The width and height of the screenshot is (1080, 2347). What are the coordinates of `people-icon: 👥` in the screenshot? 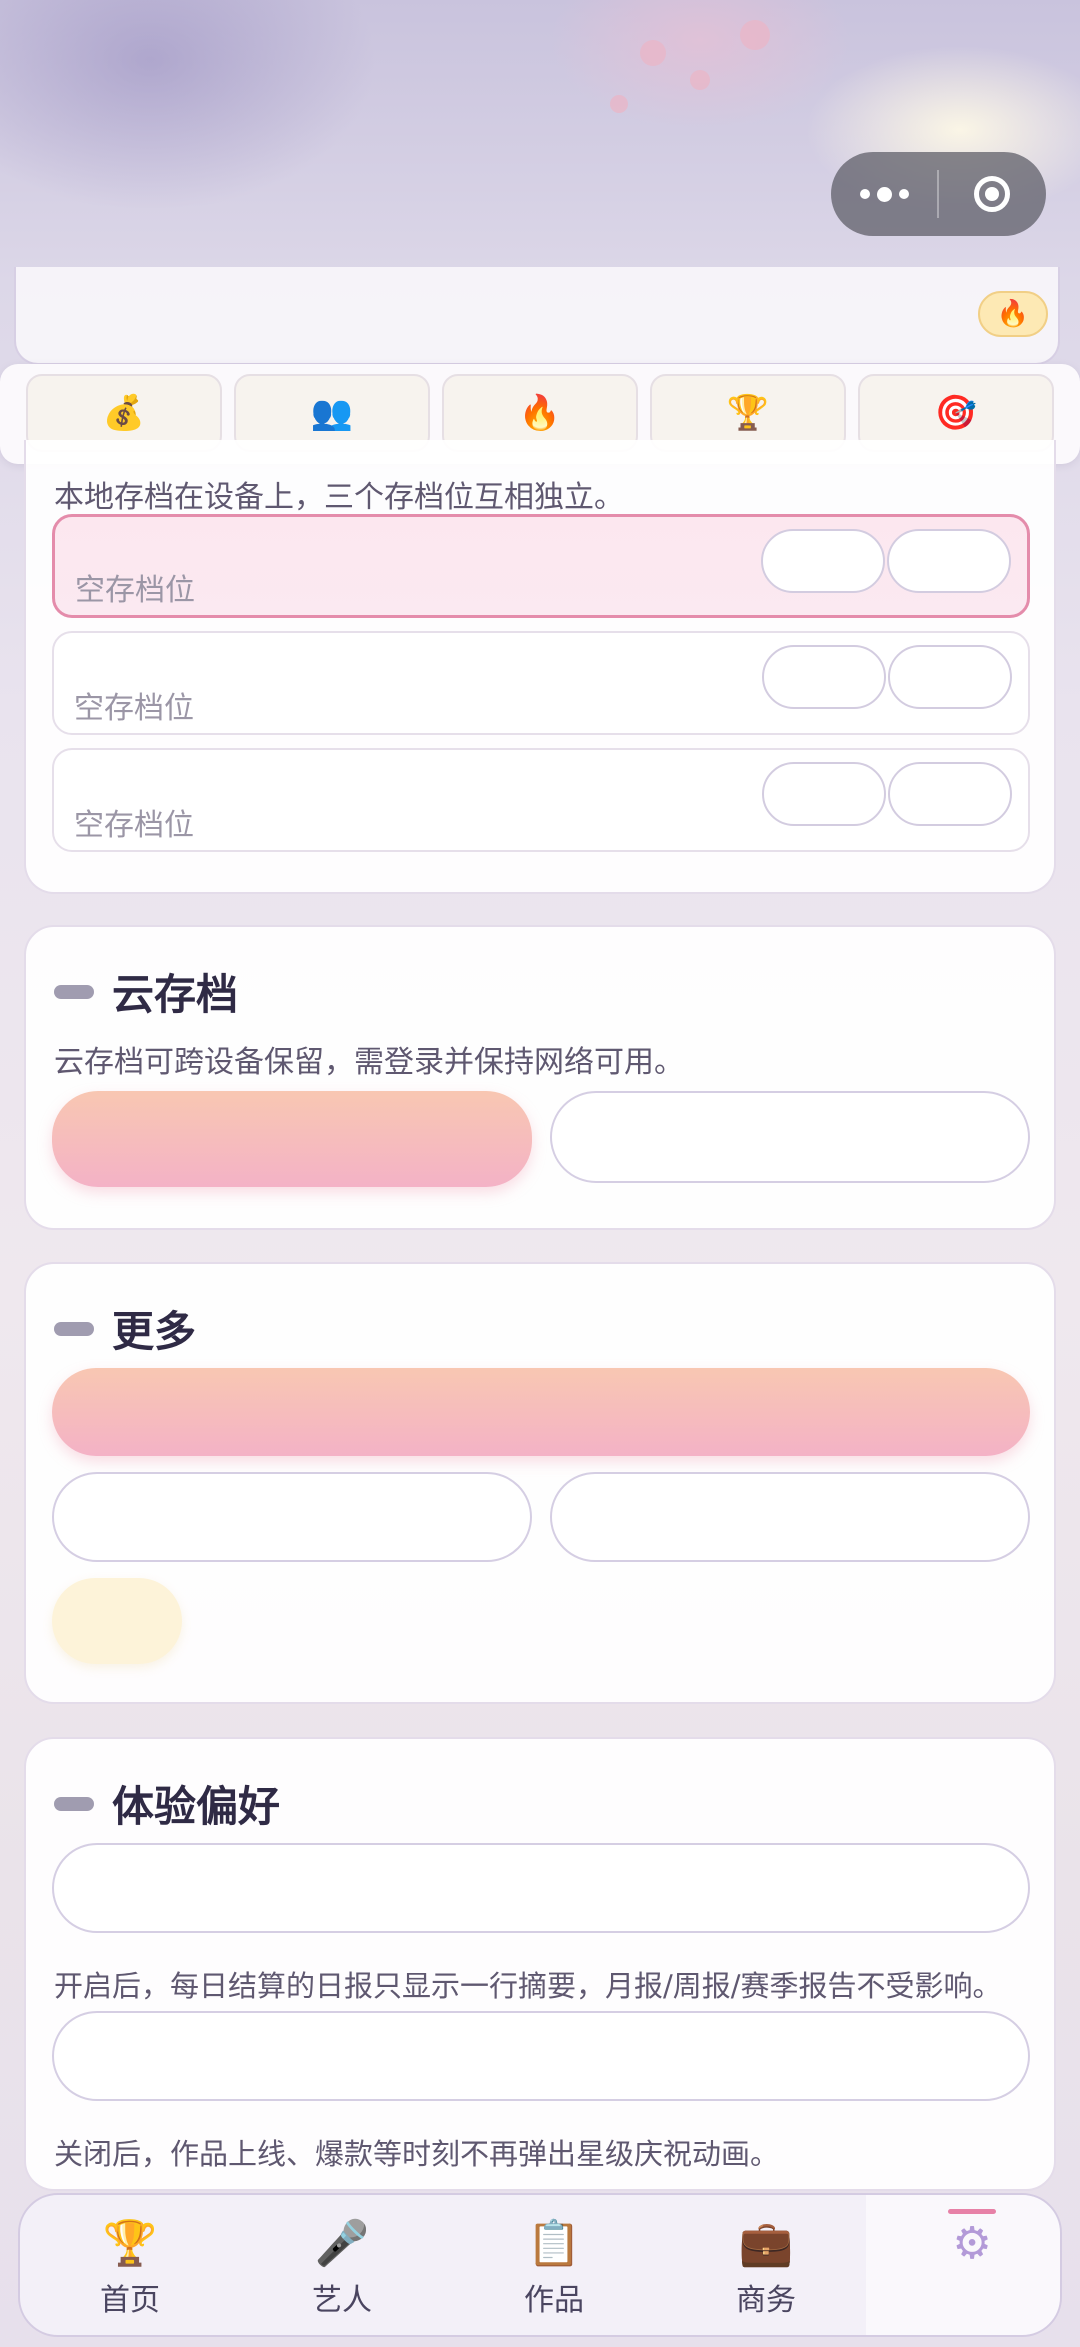 It's located at (332, 413).